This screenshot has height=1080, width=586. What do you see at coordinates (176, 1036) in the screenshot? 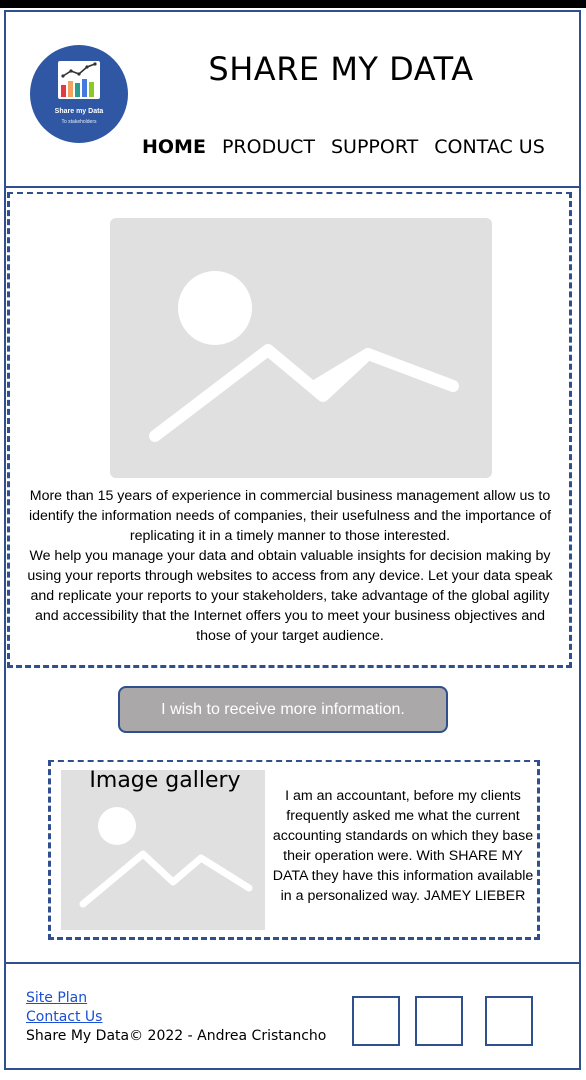
I see `copyright: Share My Data© 2022 - Andrea Cristancho` at bounding box center [176, 1036].